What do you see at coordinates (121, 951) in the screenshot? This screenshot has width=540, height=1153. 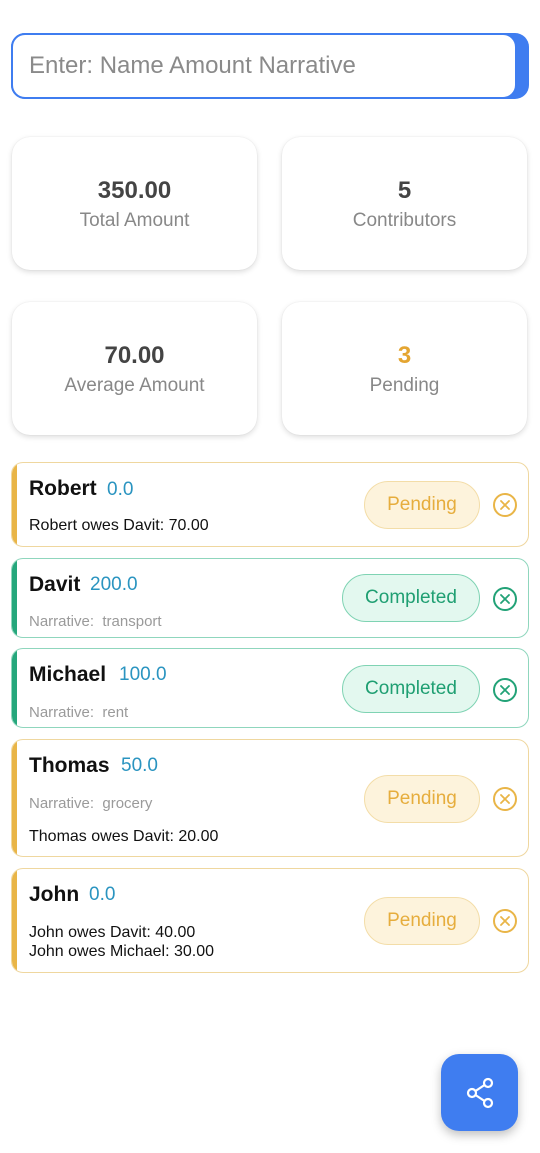 I see `owes-line: John owes Michael: 30.00` at bounding box center [121, 951].